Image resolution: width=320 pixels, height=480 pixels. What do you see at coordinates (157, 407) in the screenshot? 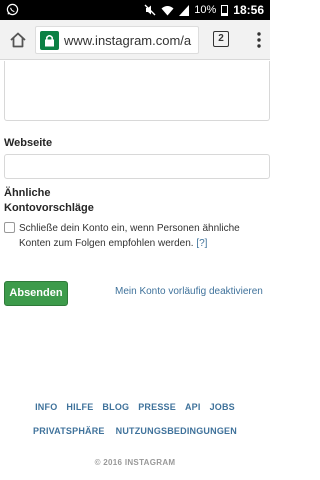
I see `footer-link-press: PRESSE` at bounding box center [157, 407].